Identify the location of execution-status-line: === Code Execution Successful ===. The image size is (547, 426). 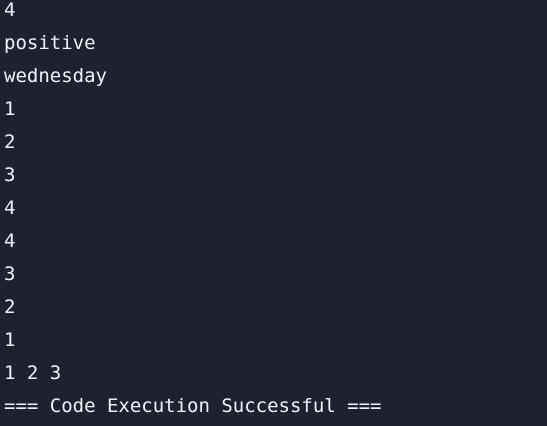
(193, 406).